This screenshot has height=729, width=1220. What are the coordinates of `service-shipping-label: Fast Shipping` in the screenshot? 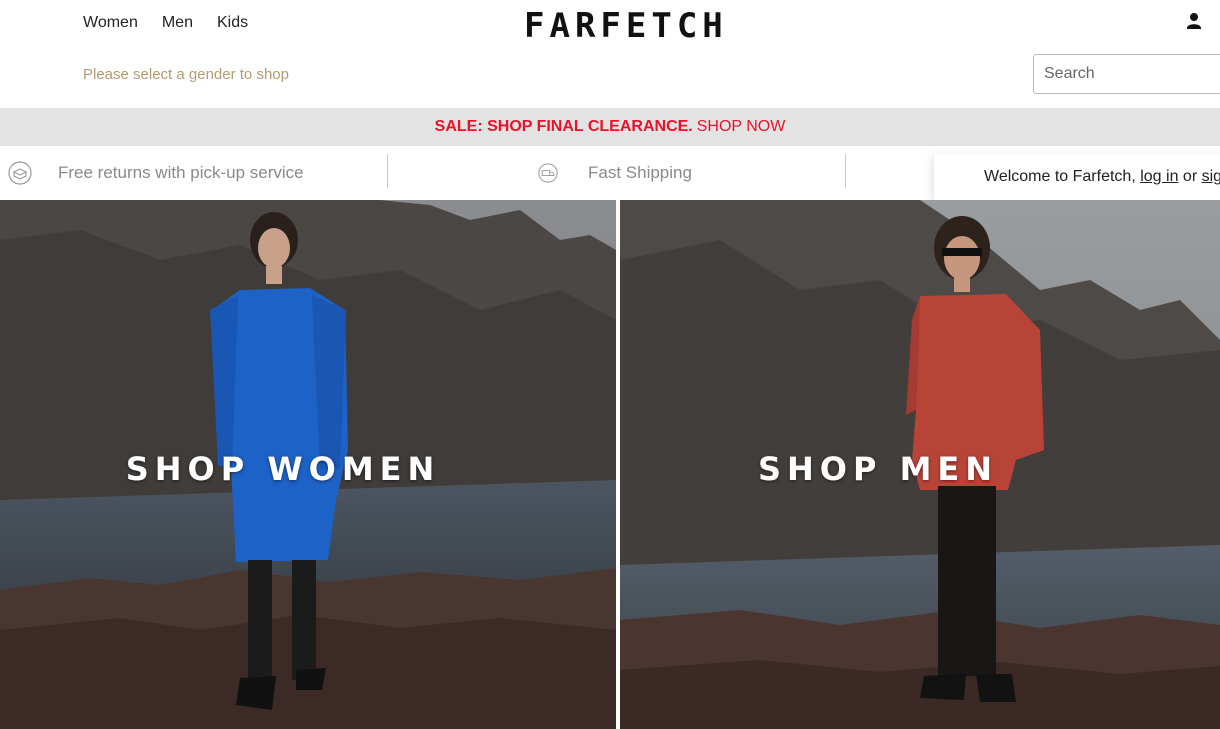 It's located at (640, 172).